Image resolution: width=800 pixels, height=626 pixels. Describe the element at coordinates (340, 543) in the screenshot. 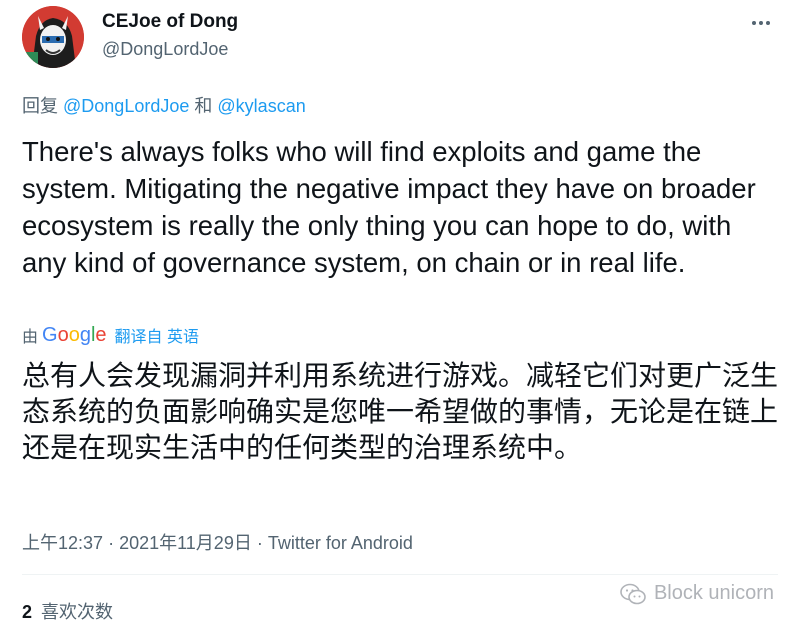

I see `tweet-source: Twitter for Android` at that location.